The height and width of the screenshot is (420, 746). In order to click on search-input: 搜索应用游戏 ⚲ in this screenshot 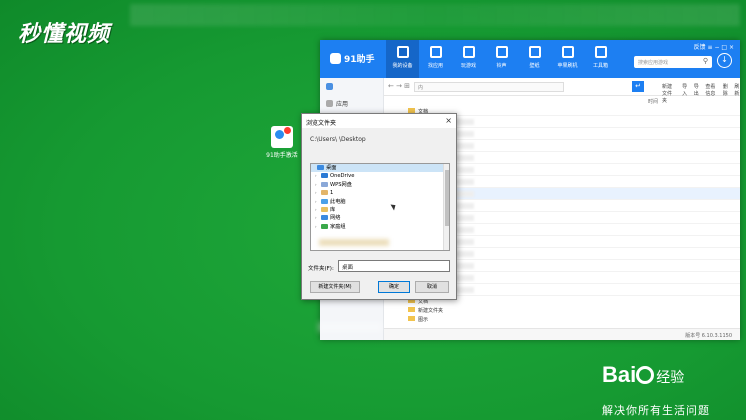, I will do `click(673, 62)`.